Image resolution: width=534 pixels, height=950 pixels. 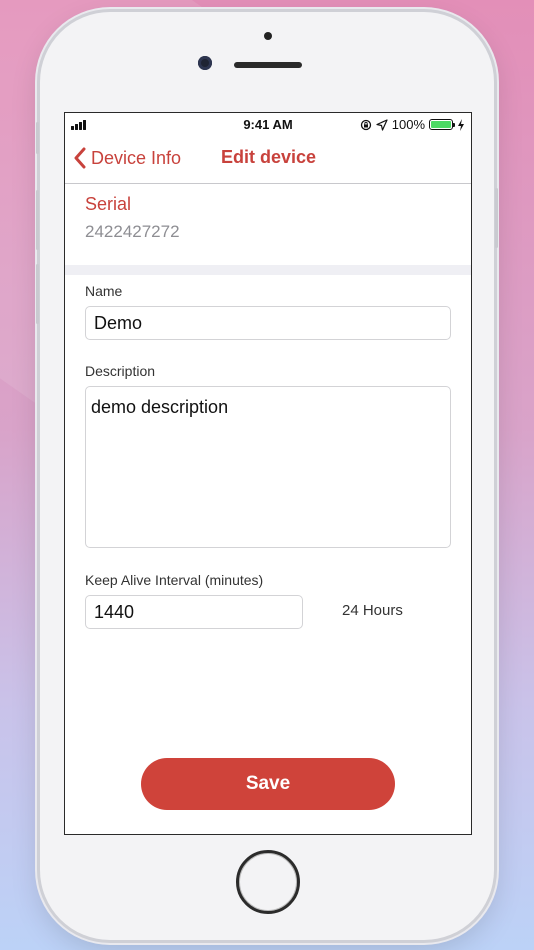 What do you see at coordinates (268, 125) in the screenshot?
I see `status-bar: 9:41 AM 100%` at bounding box center [268, 125].